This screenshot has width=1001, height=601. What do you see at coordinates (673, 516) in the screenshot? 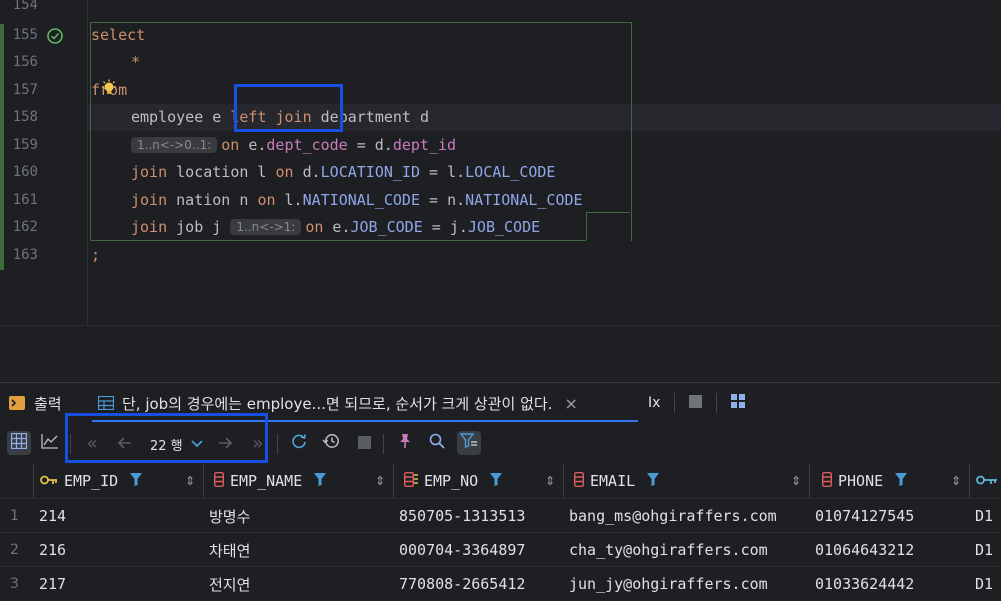
I see `cell-email: bang_ms@ohgiraffers.com` at bounding box center [673, 516].